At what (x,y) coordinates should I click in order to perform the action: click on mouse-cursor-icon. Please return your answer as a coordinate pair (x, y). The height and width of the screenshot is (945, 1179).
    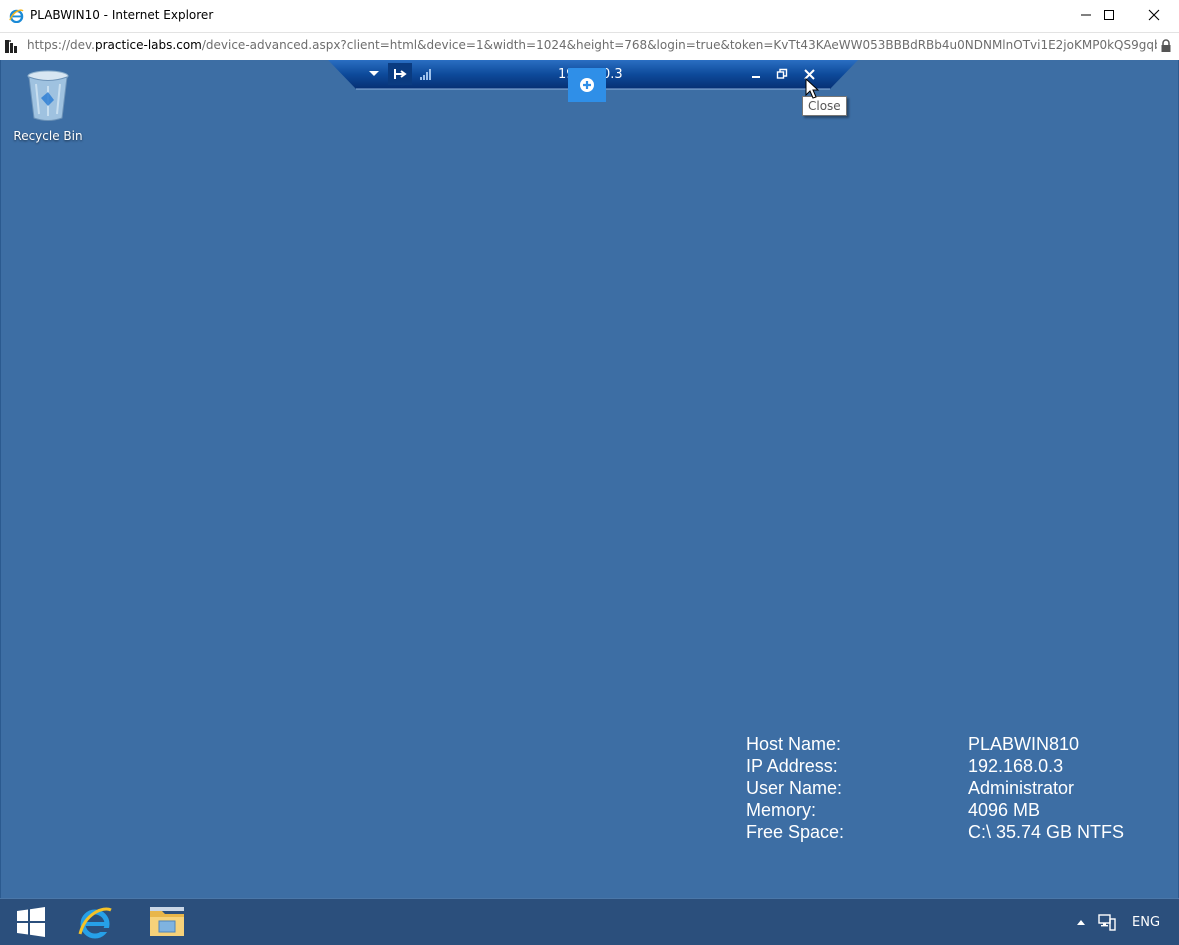
    Looking at the image, I should click on (812, 88).